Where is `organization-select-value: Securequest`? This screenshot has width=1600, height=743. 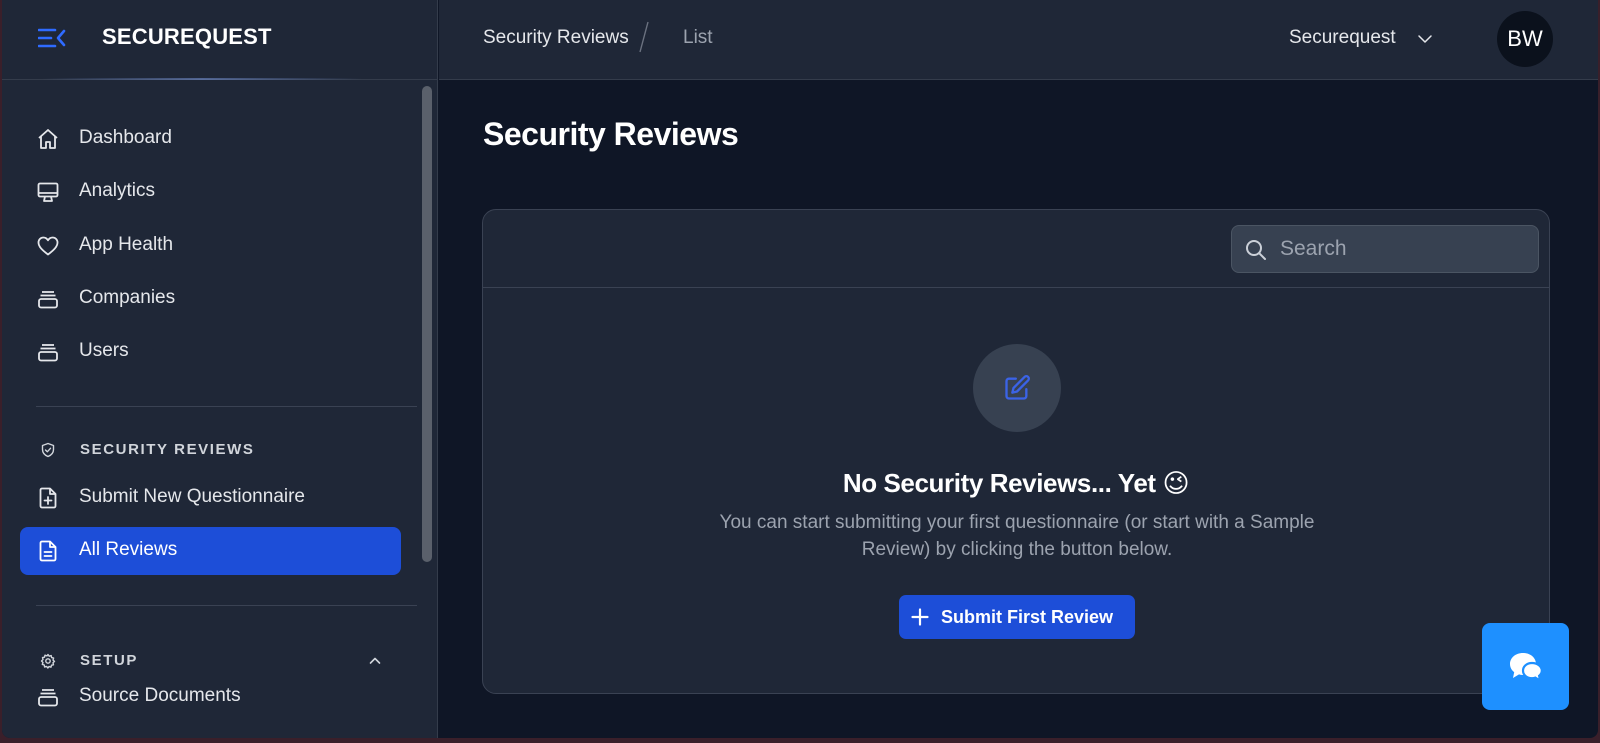 organization-select-value: Securequest is located at coordinates (1342, 37).